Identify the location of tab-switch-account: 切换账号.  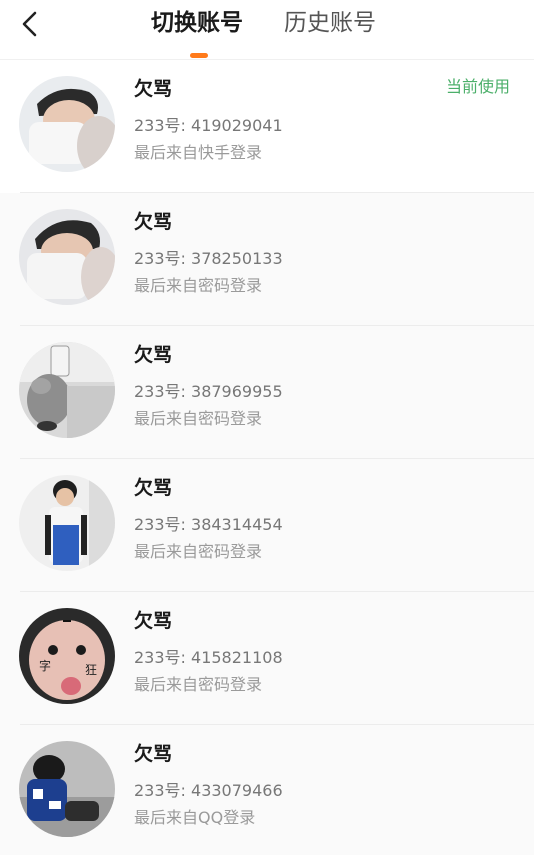
(197, 23).